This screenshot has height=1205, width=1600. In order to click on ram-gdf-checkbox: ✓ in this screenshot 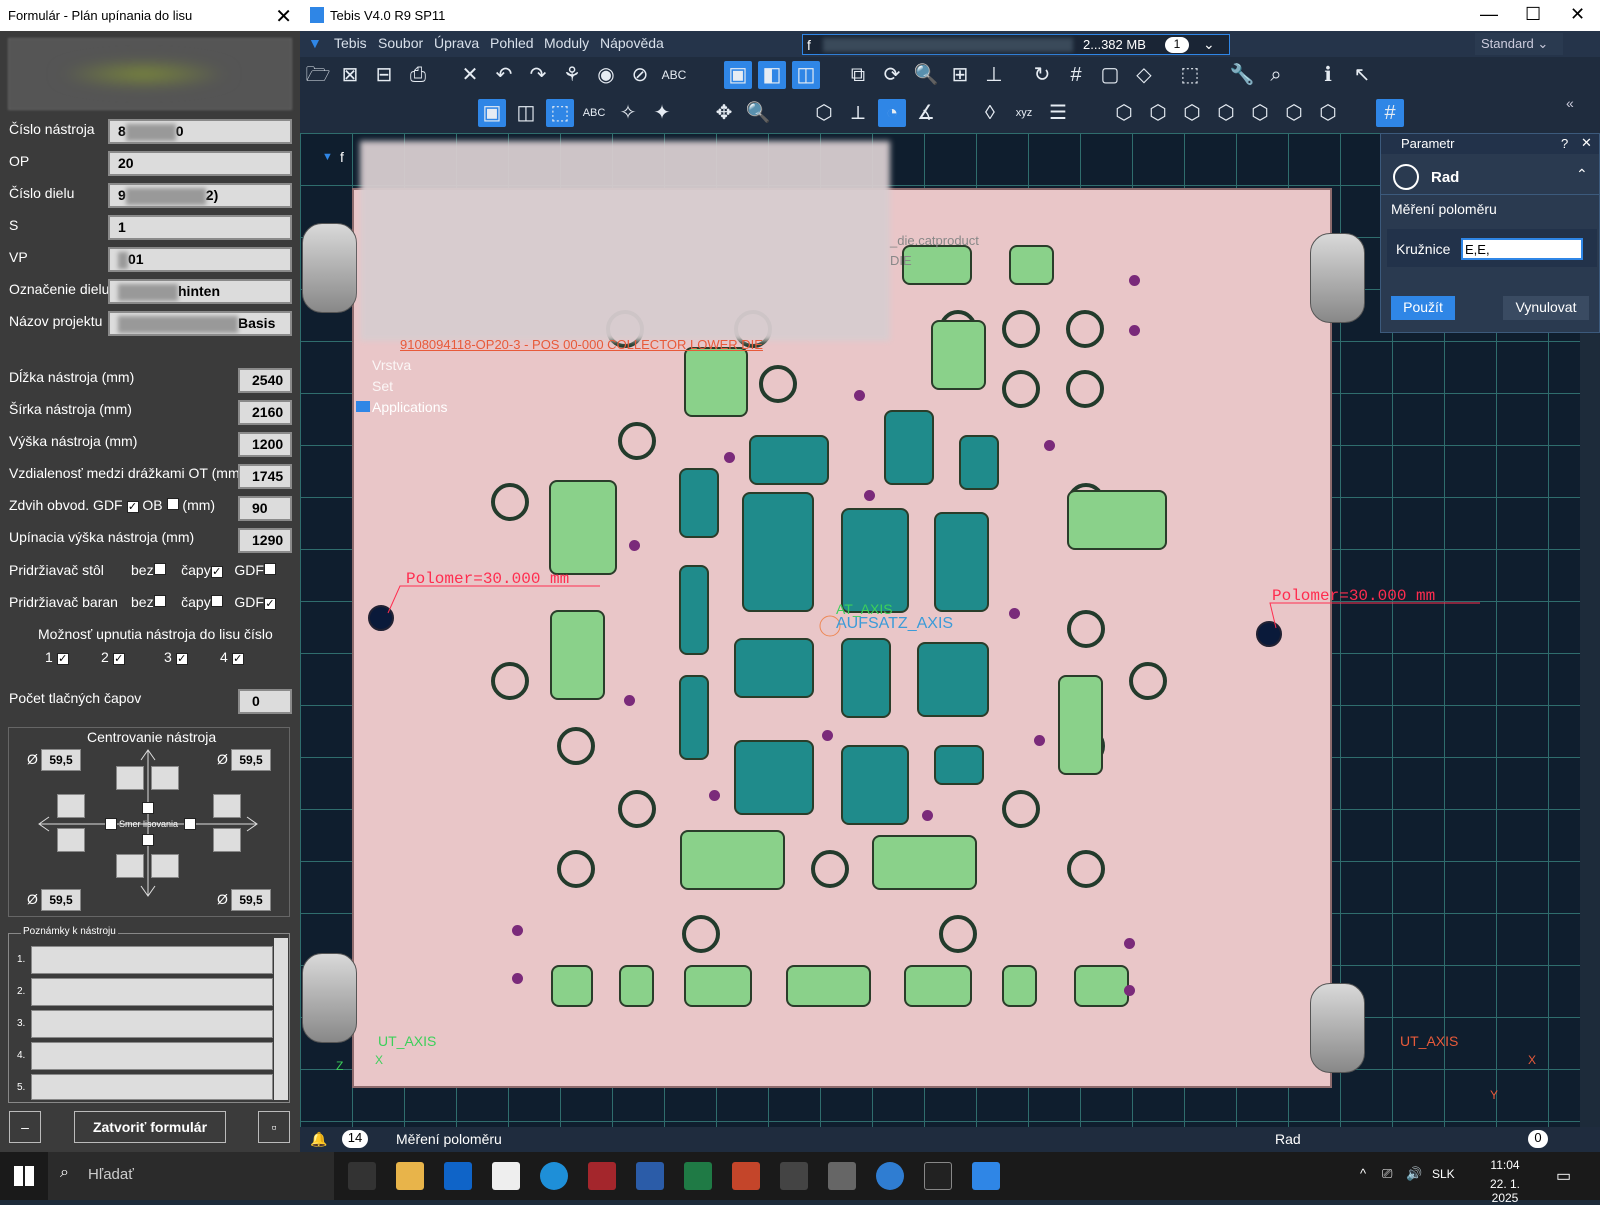, I will do `click(269, 604)`.